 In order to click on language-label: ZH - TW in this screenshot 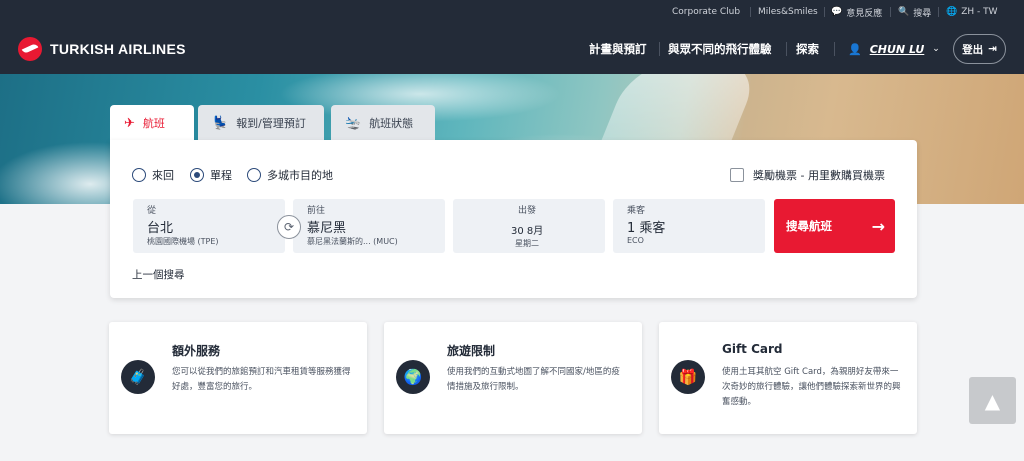, I will do `click(979, 12)`.